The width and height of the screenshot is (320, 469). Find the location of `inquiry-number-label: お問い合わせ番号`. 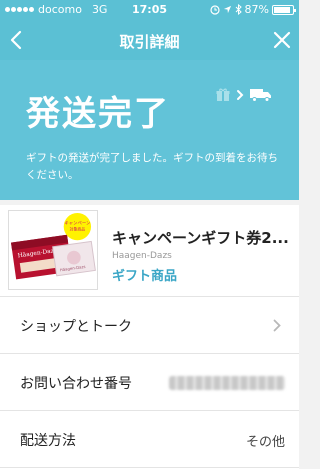

inquiry-number-label: お問い合わせ番号 is located at coordinates (76, 384).